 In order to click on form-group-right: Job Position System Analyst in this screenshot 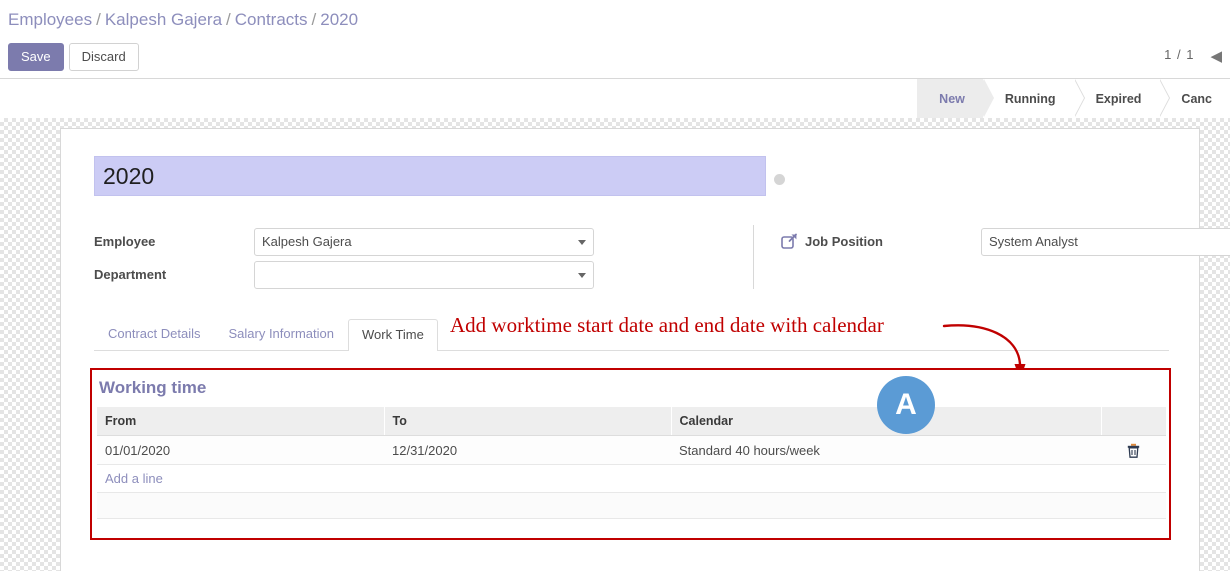, I will do `click(1005, 241)`.